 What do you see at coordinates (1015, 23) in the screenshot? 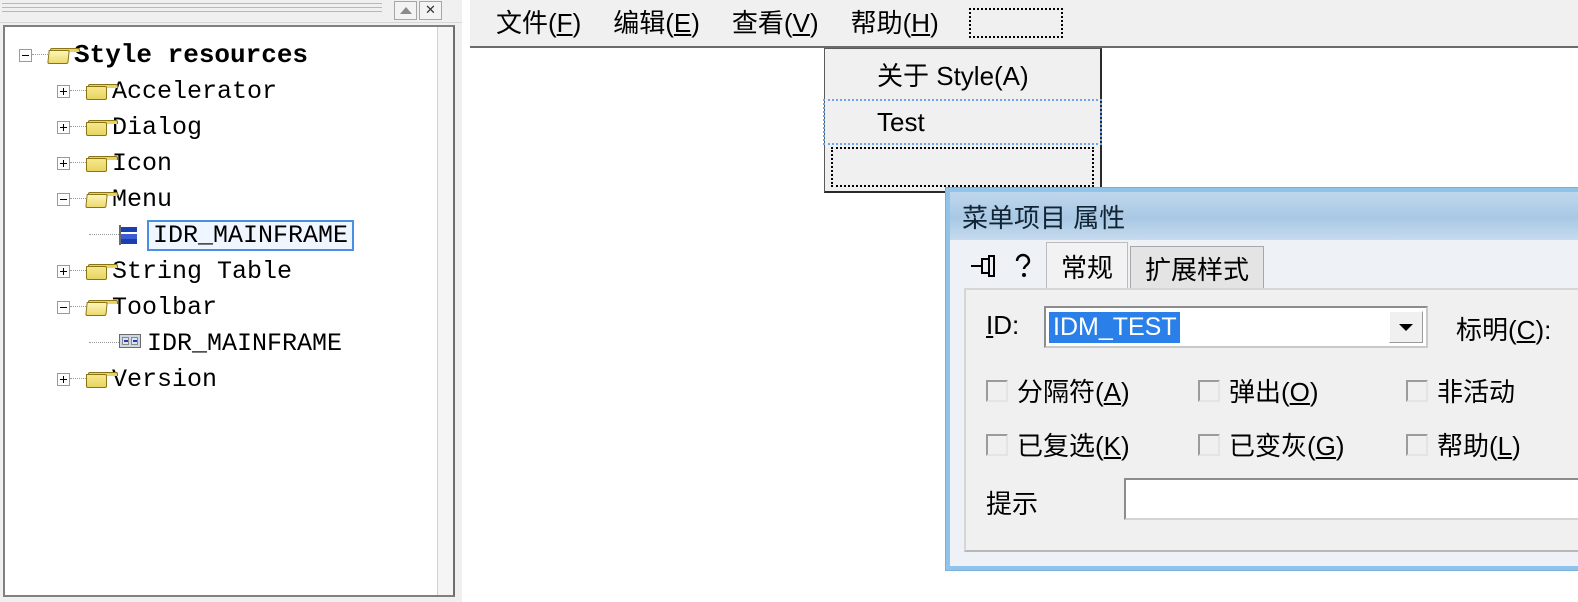
I see `menu-bar-new-item-placeholder` at bounding box center [1015, 23].